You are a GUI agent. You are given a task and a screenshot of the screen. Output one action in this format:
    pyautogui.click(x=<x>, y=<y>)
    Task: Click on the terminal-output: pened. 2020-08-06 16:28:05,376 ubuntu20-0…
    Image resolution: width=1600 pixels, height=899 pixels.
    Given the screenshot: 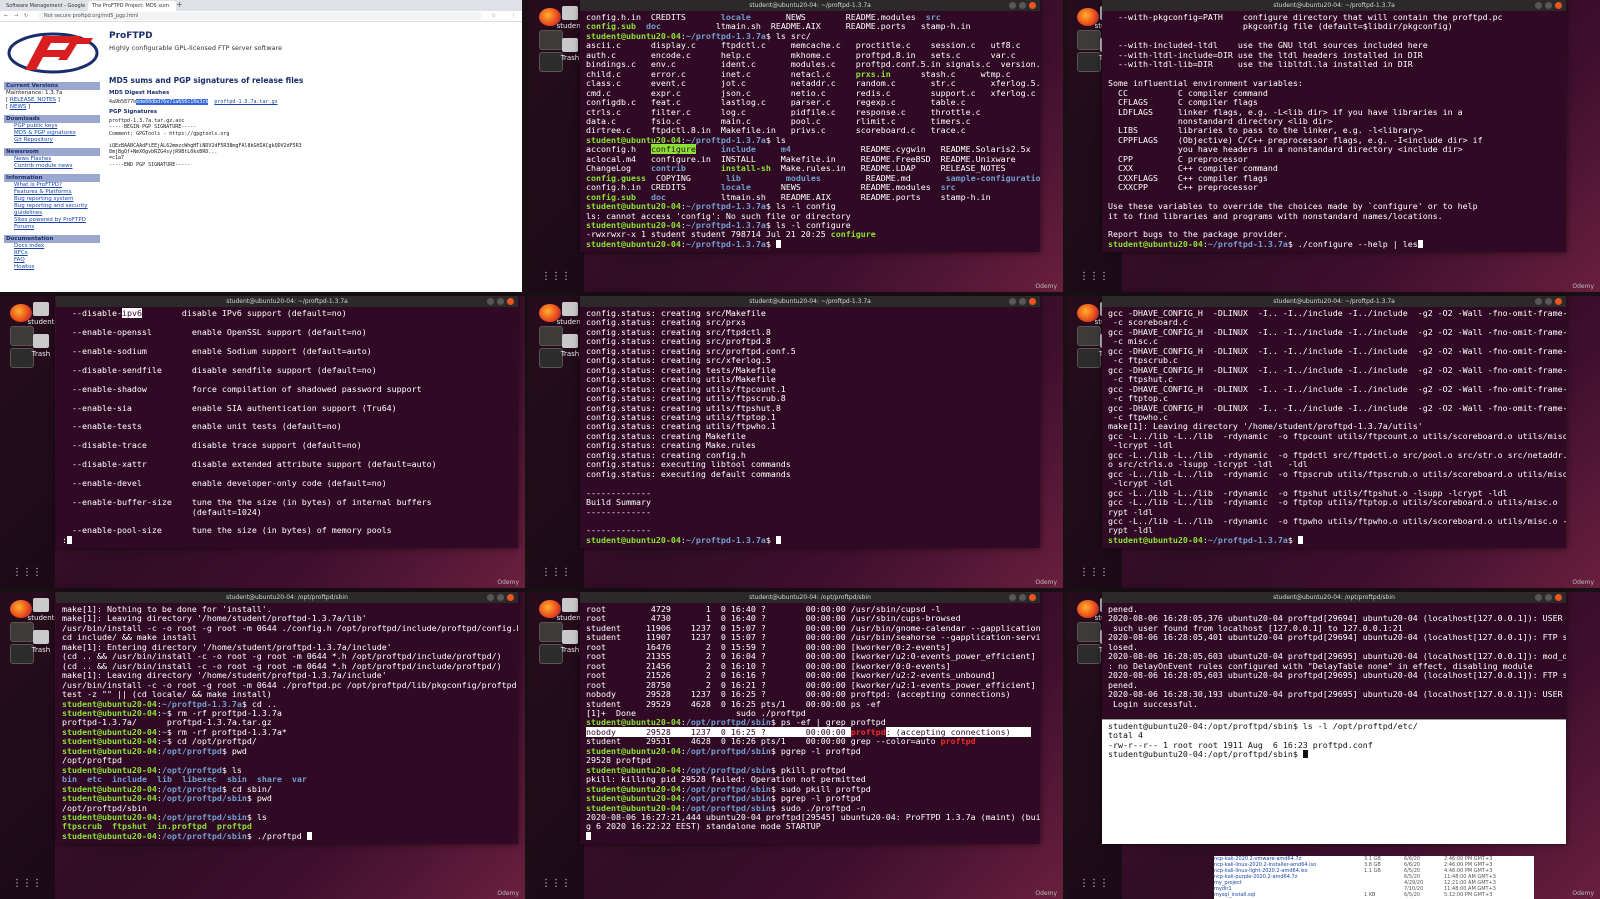 What is the action you would take?
    pyautogui.click(x=1334, y=661)
    